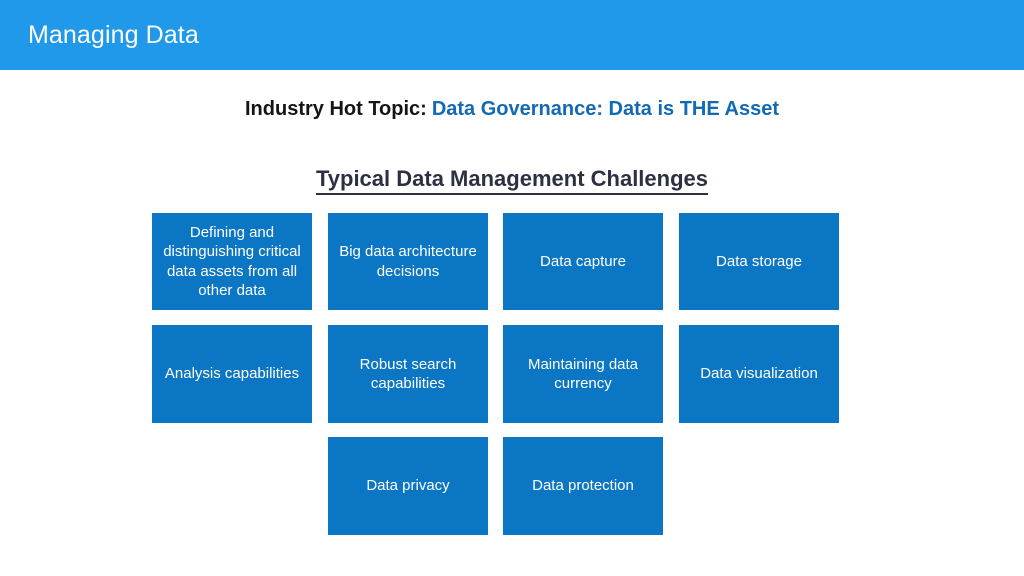 The height and width of the screenshot is (576, 1024). What do you see at coordinates (759, 261) in the screenshot?
I see `challenge-tile: Data storage` at bounding box center [759, 261].